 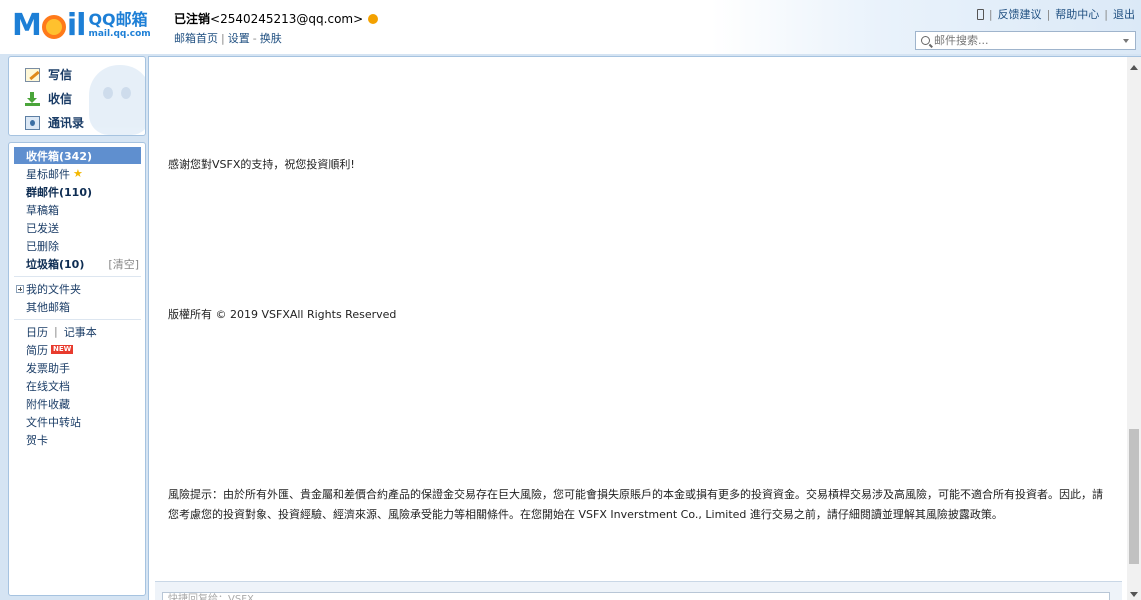 I want to click on folder-other-mailbox: 其他邮箱, so click(x=77, y=306).